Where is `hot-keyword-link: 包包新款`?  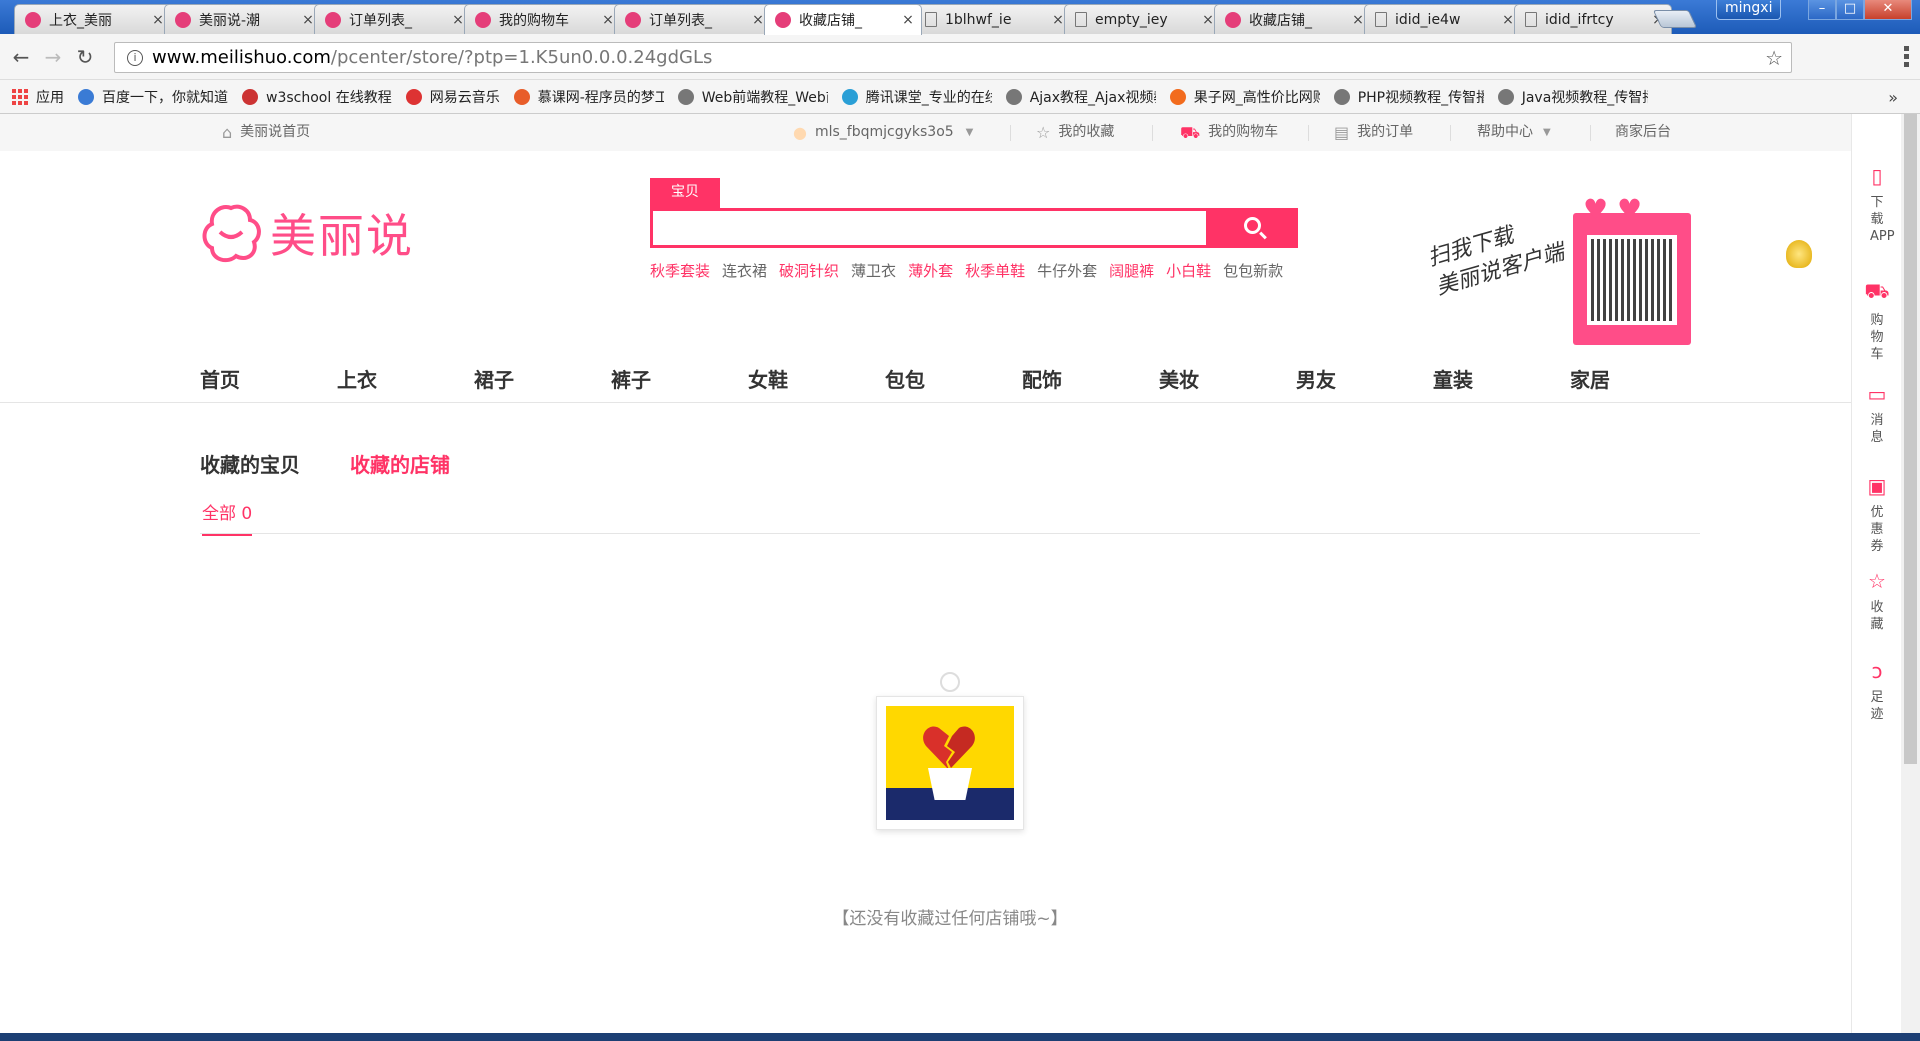 hot-keyword-link: 包包新款 is located at coordinates (1253, 270).